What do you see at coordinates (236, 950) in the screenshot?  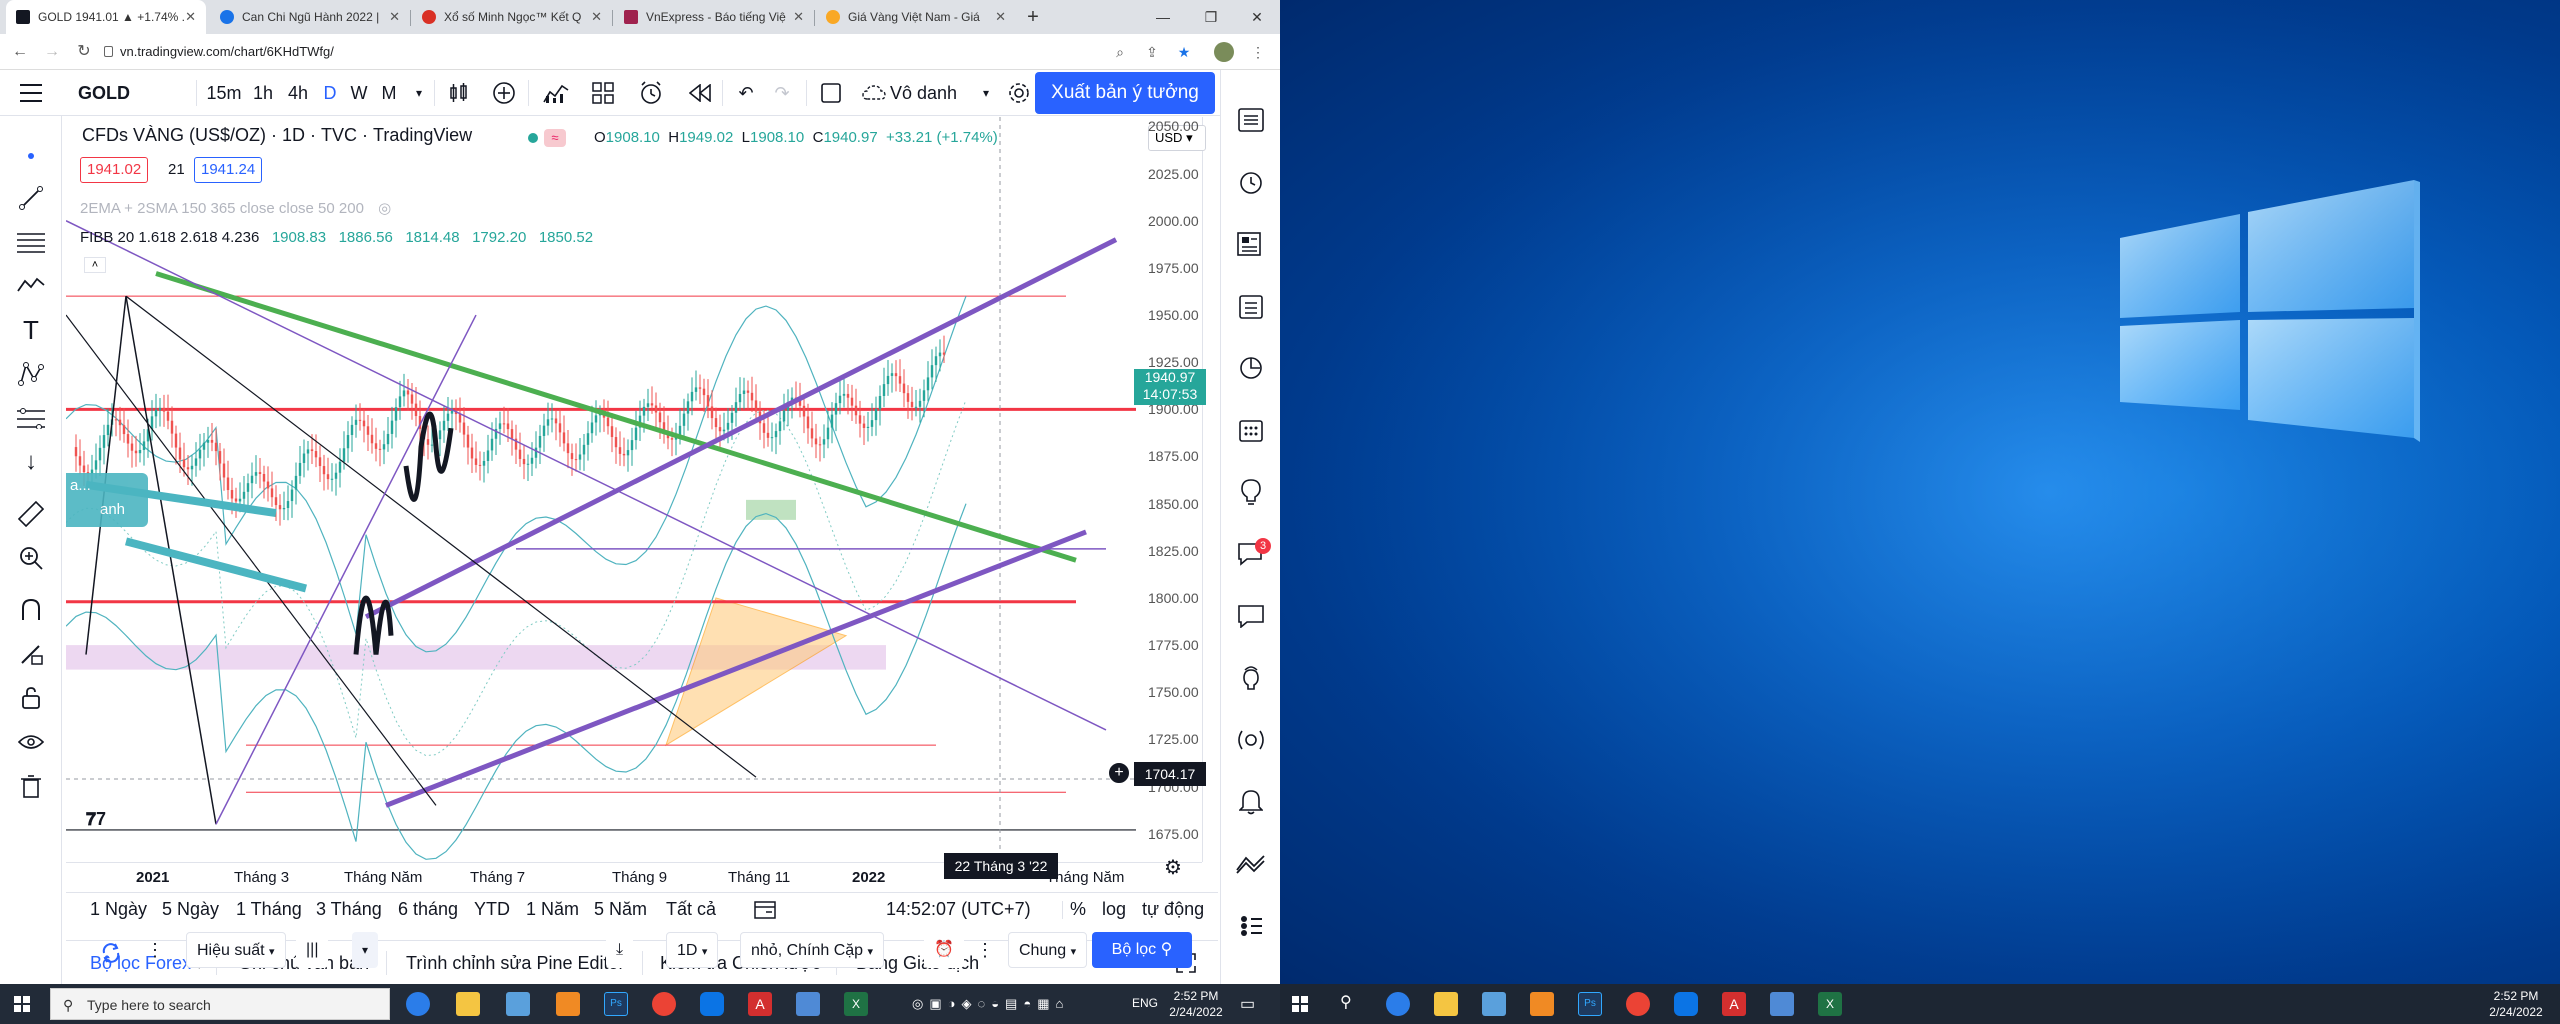 I see `performance-select: Hiệu suất ▾` at bounding box center [236, 950].